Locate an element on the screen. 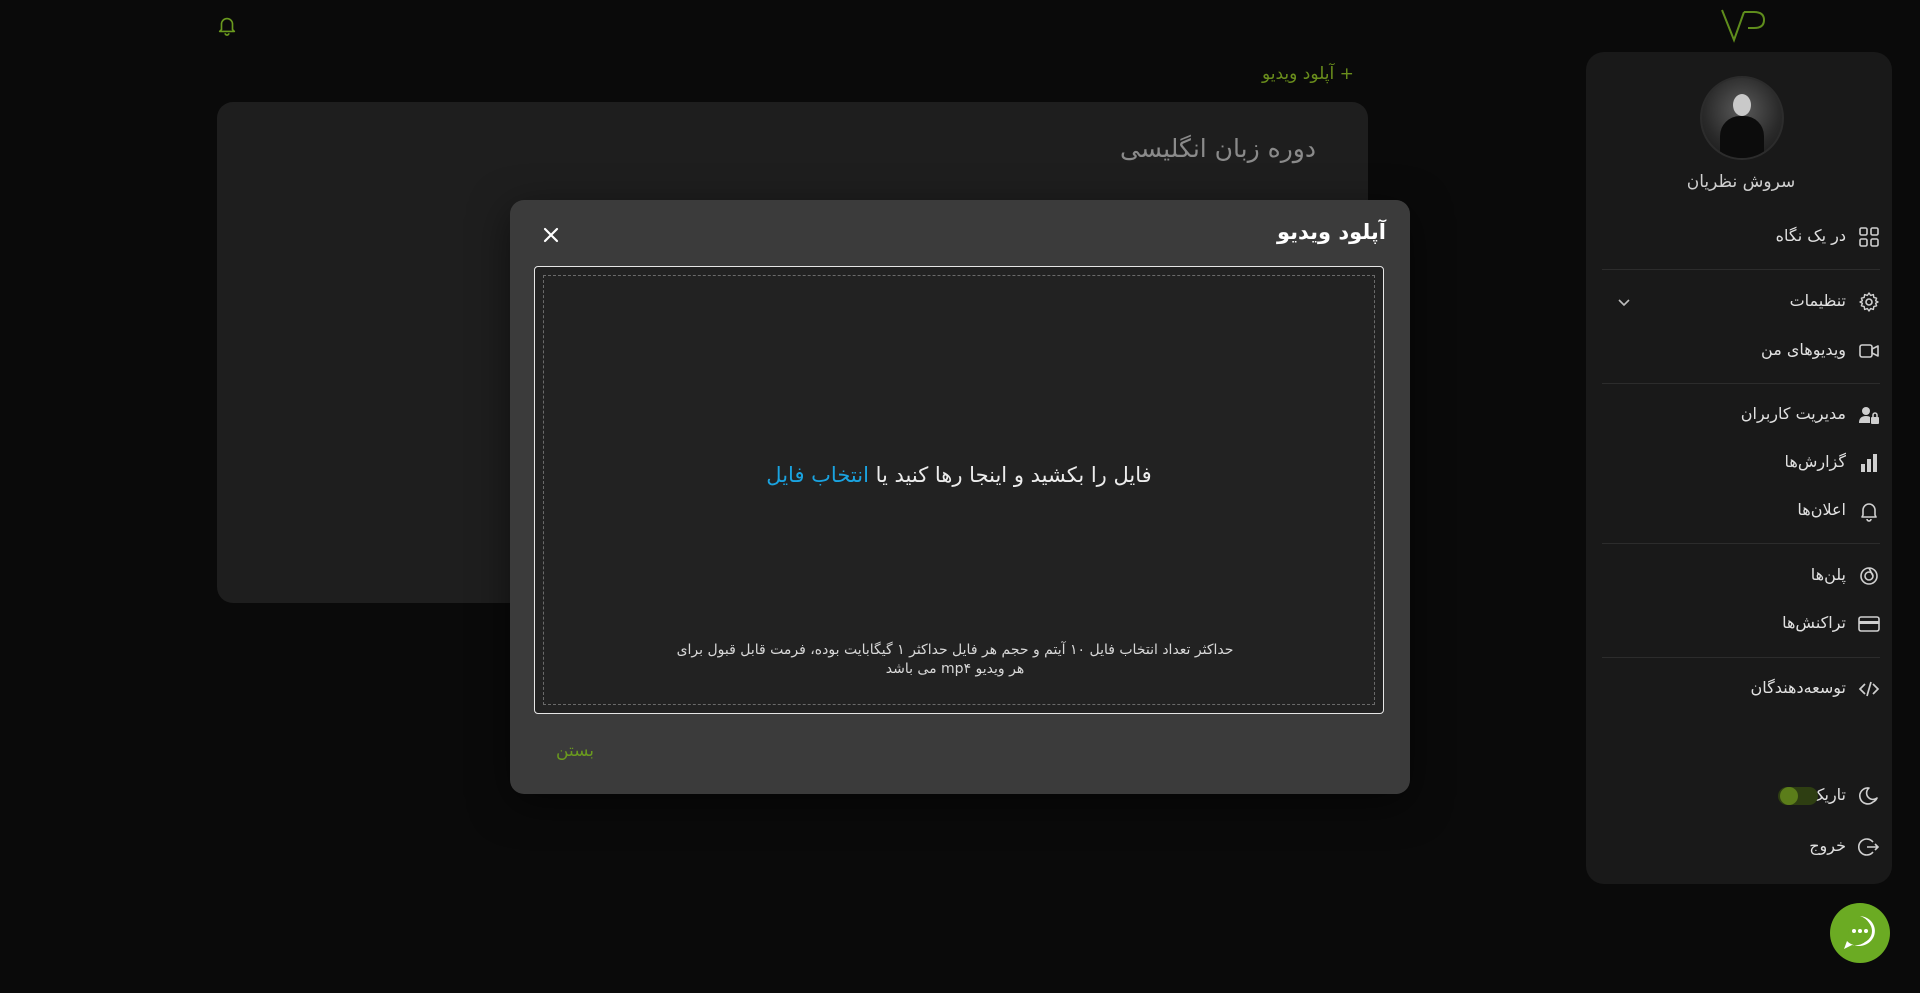  chat-button is located at coordinates (1860, 933).